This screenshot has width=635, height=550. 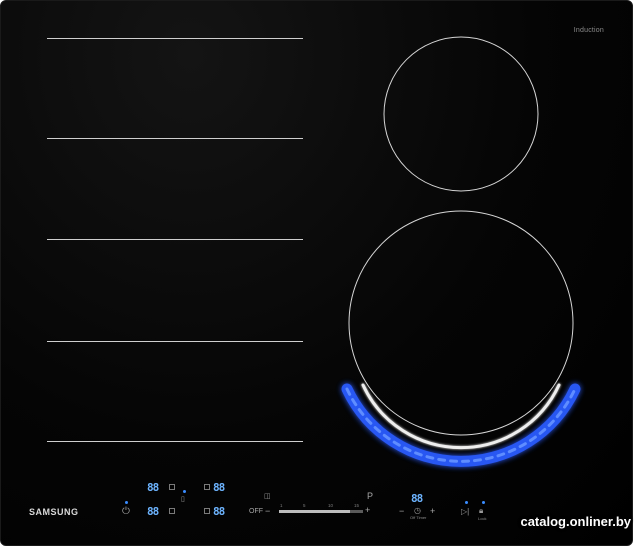 I want to click on lock-caption: Lock, so click(x=482, y=518).